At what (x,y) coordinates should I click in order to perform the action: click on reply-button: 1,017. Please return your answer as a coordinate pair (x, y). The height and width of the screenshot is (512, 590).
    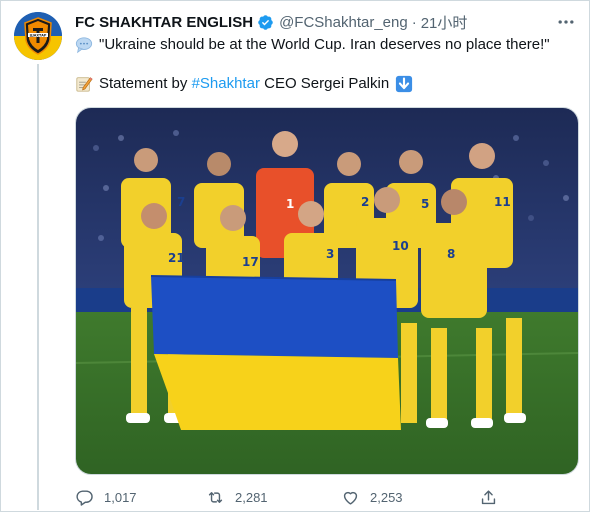
    Looking at the image, I should click on (106, 497).